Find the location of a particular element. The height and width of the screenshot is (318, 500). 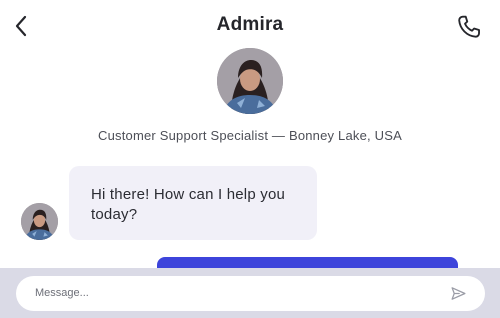

message-sender-avatar is located at coordinates (39, 221).